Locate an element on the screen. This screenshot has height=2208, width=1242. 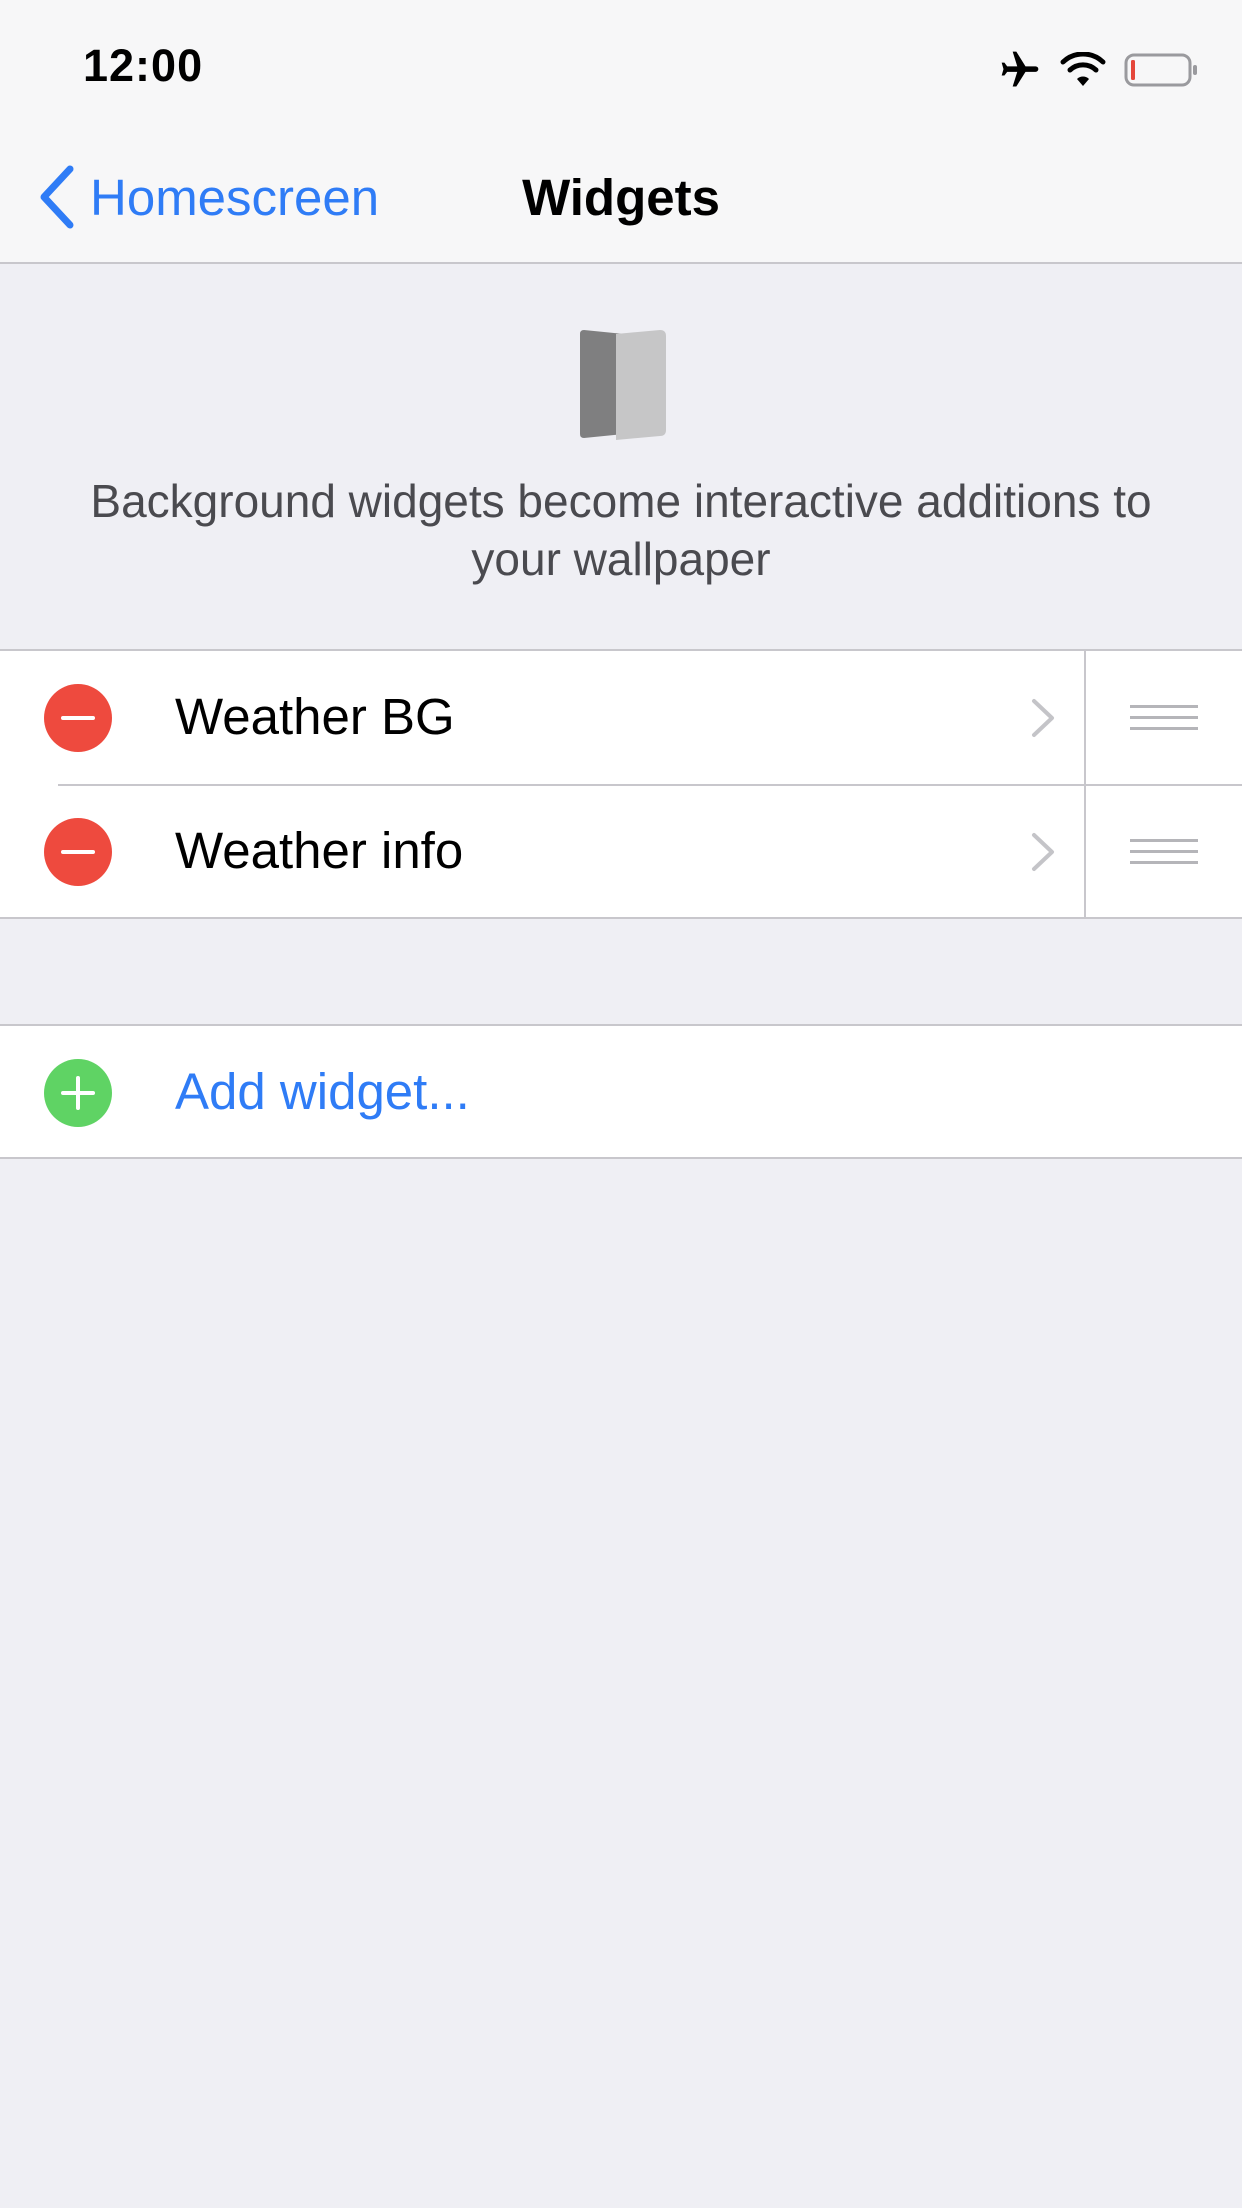
widget-cards-icon is located at coordinates (623, 385).